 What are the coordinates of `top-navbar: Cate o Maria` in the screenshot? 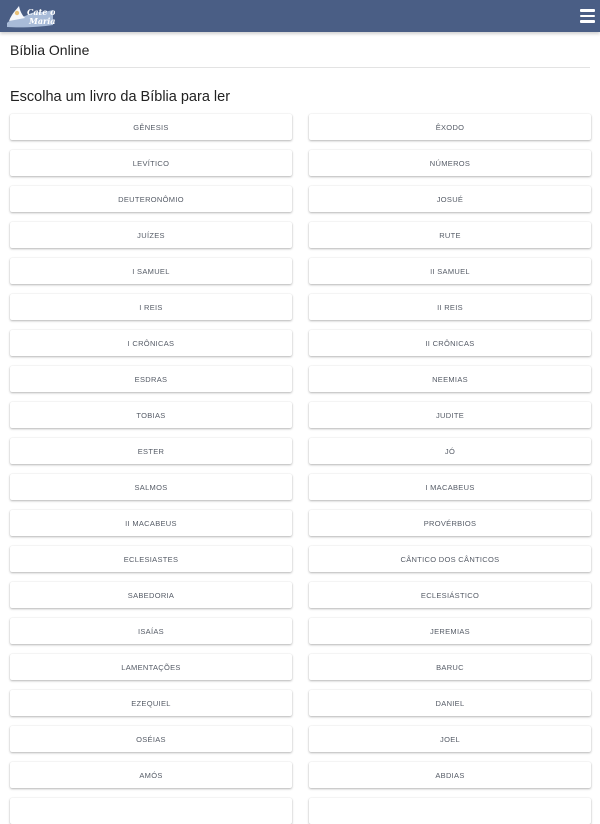 It's located at (300, 16).